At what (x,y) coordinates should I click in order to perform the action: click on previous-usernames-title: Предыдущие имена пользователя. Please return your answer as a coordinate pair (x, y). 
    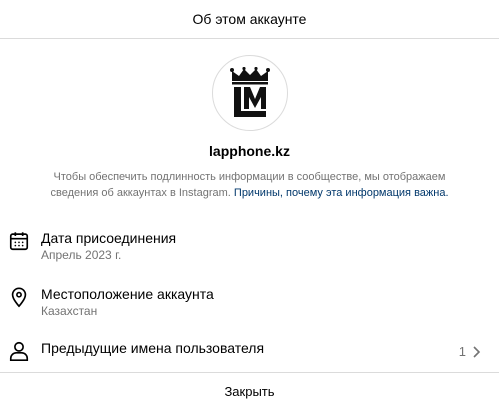
    Looking at the image, I should click on (153, 348).